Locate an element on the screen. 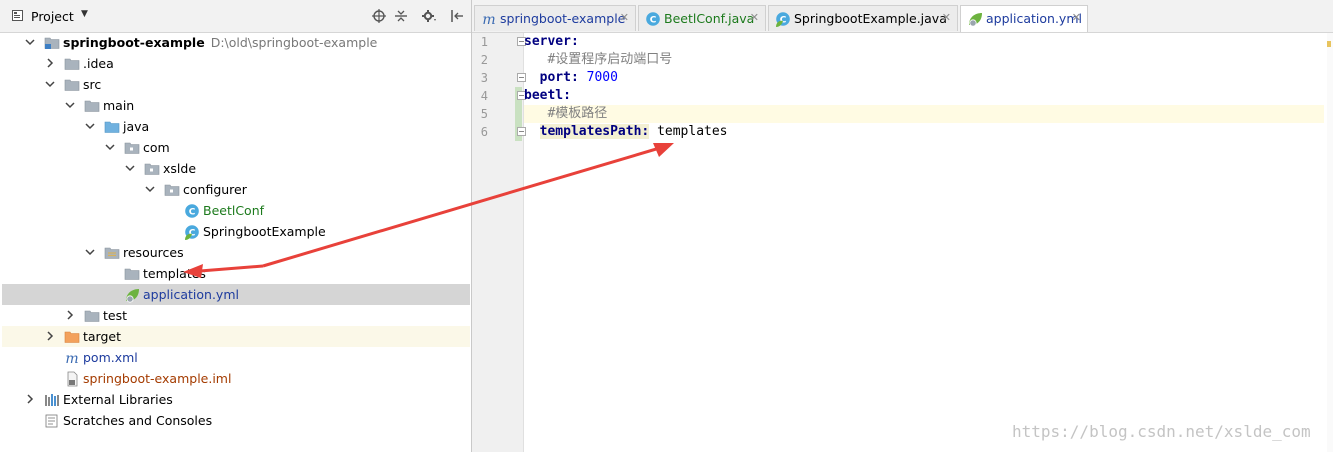  tree-node: Scratches and Consoles is located at coordinates (236, 420).